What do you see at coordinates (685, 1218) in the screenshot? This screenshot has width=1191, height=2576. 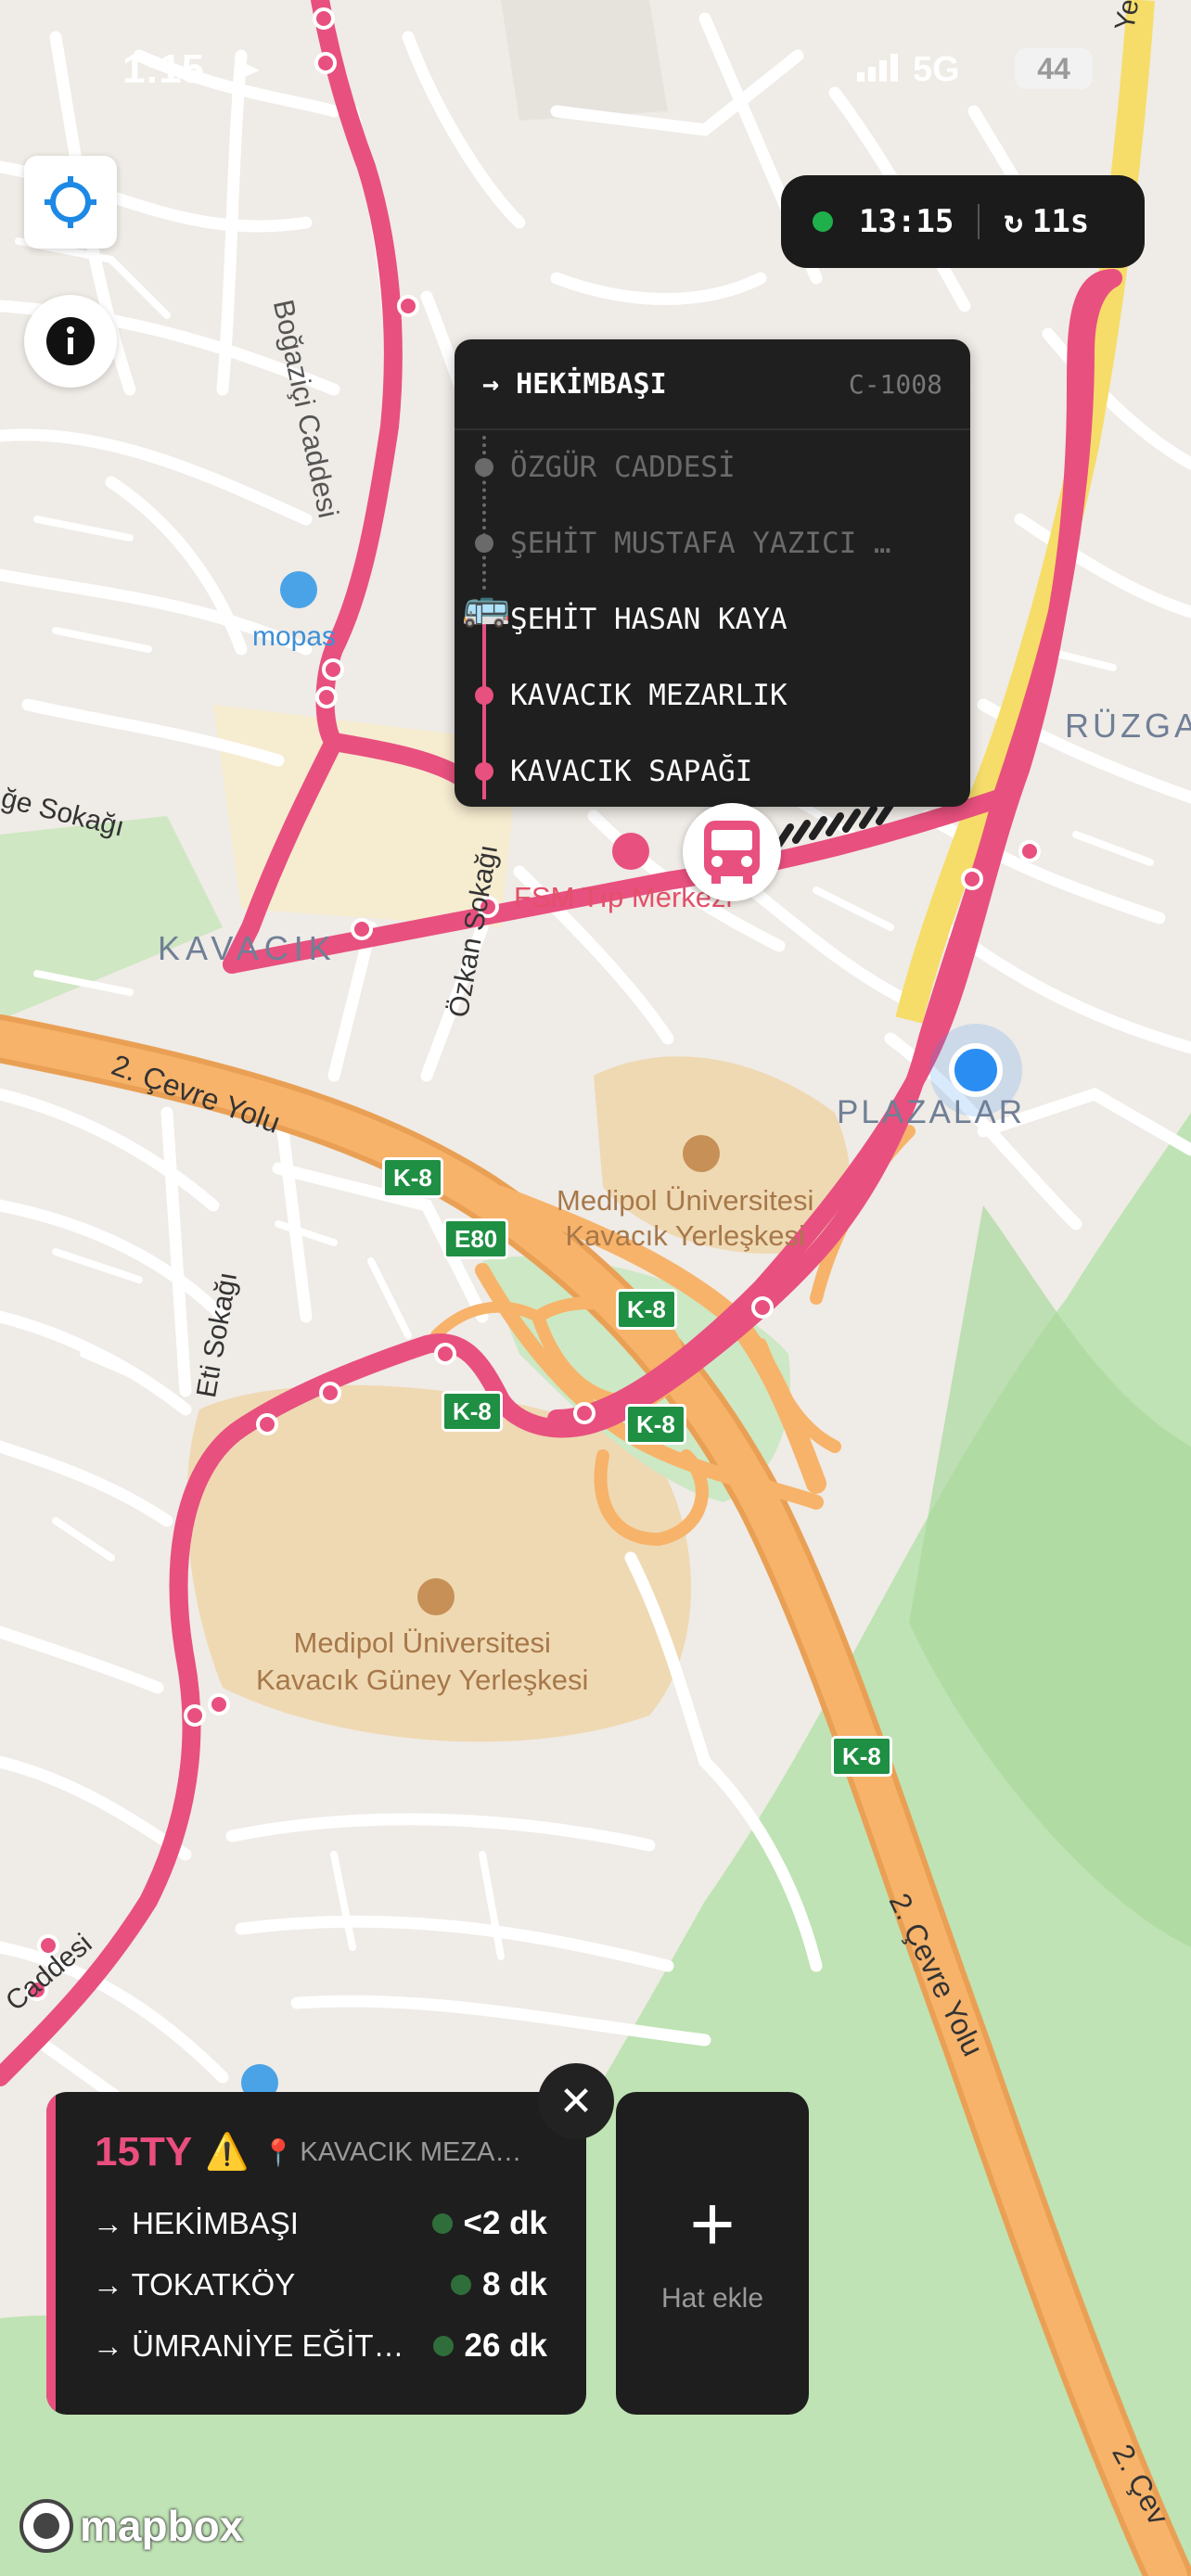 I see `poi-label-medipol-kavacik: Medipol Üniversitesi Kavacık Yerleşkesi` at bounding box center [685, 1218].